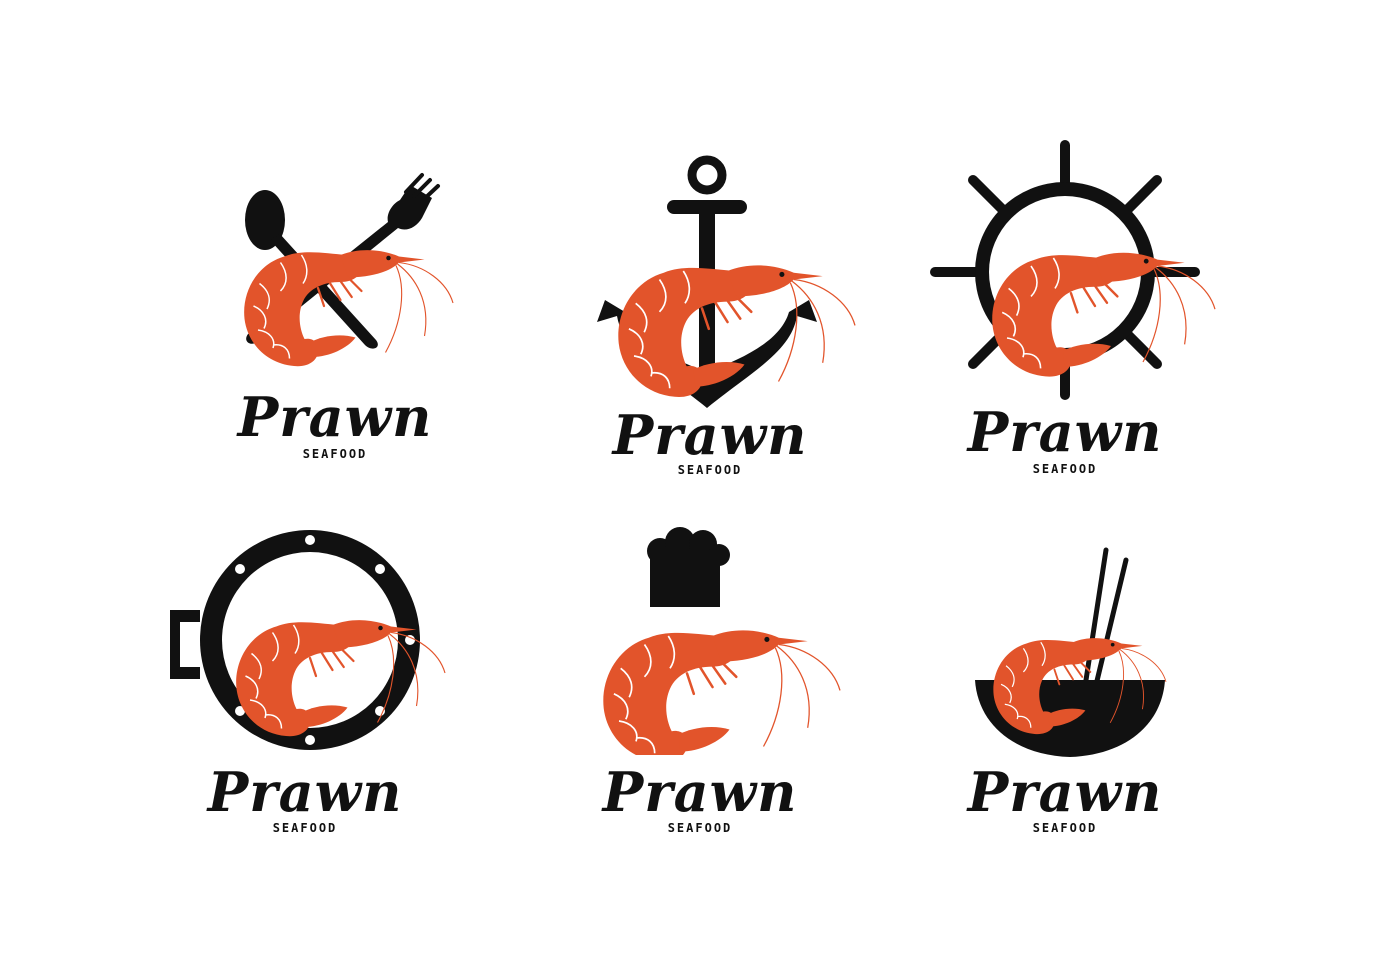 The width and height of the screenshot is (1400, 980). I want to click on logo-anchor: Prawn SEAFOOD, so click(710, 315).